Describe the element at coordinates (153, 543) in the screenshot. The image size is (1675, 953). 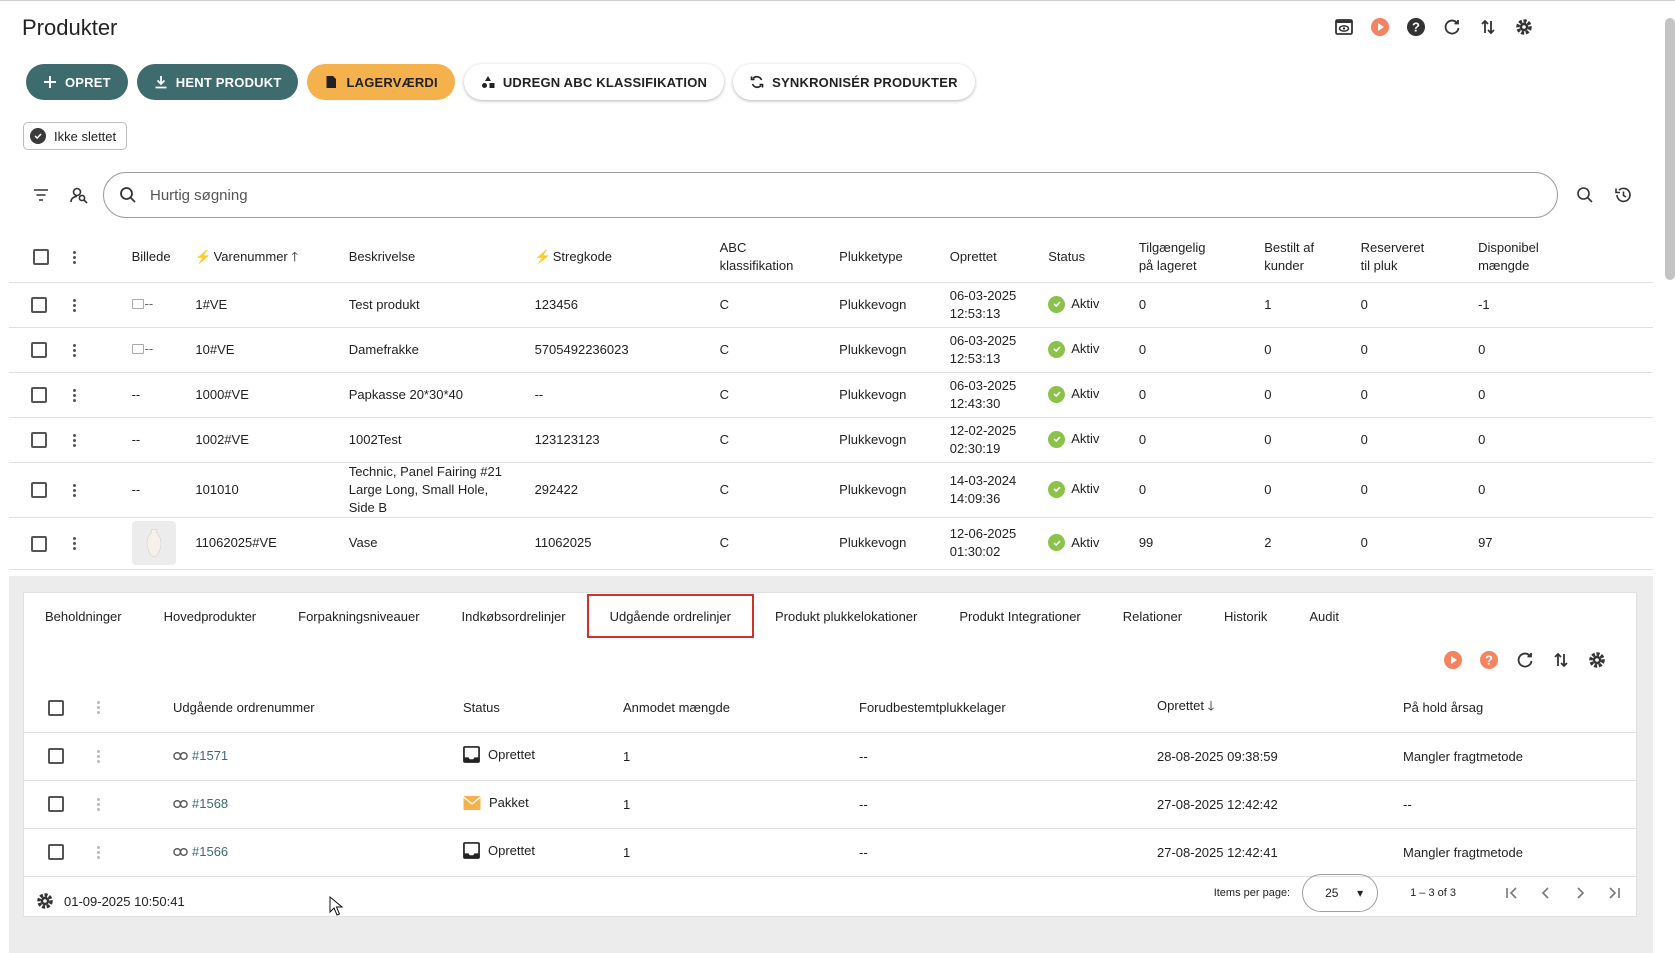
I see `product-thumbnail` at that location.